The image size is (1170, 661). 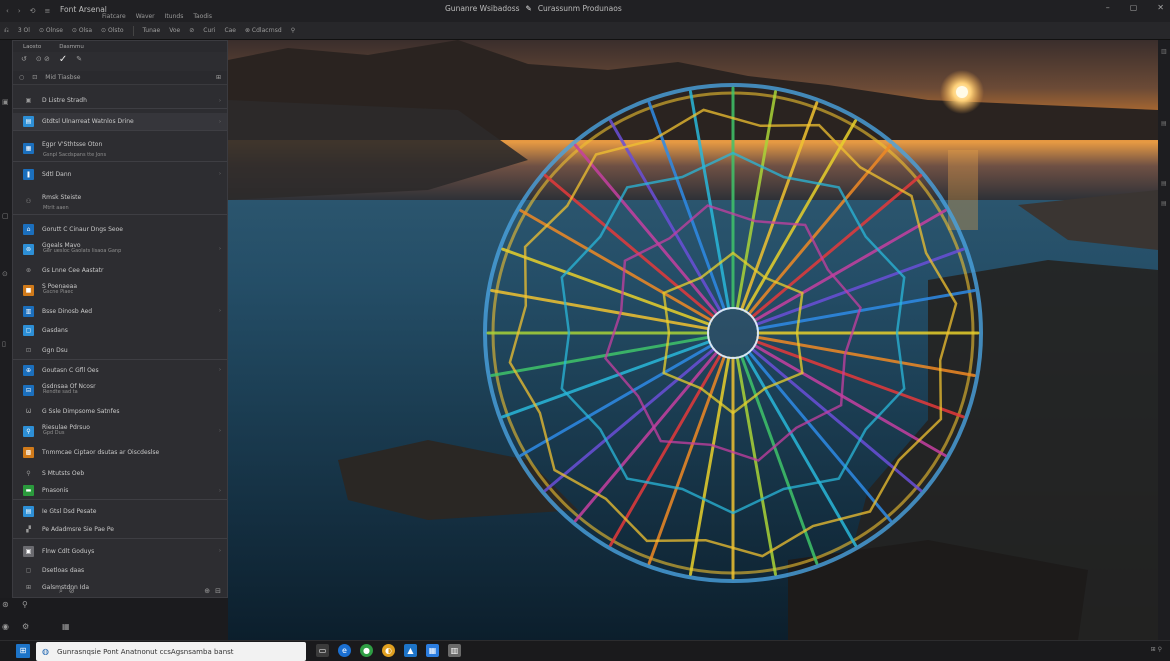 What do you see at coordinates (63, 59) in the screenshot?
I see `check-icon: ✓` at bounding box center [63, 59].